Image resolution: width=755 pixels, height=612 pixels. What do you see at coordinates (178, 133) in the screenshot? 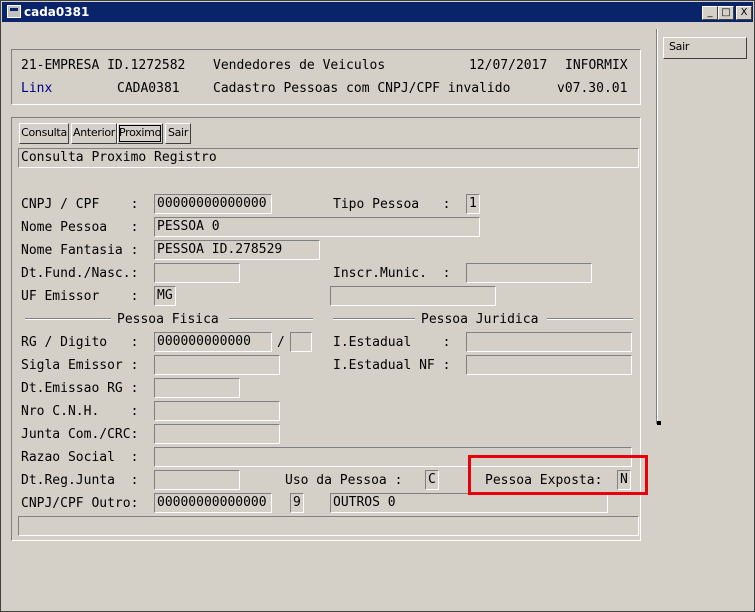
I see `sair-button: Sair` at bounding box center [178, 133].